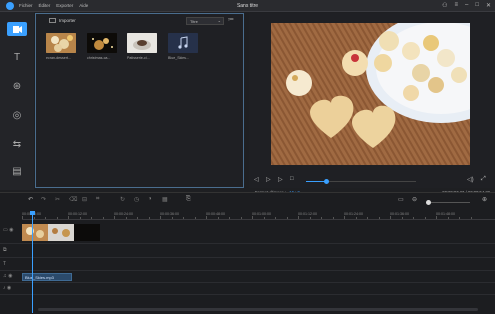 Image resolution: width=495 pixels, height=314 pixels. Describe the element at coordinates (429, 202) in the screenshot. I see `zoom-handle` at that location.